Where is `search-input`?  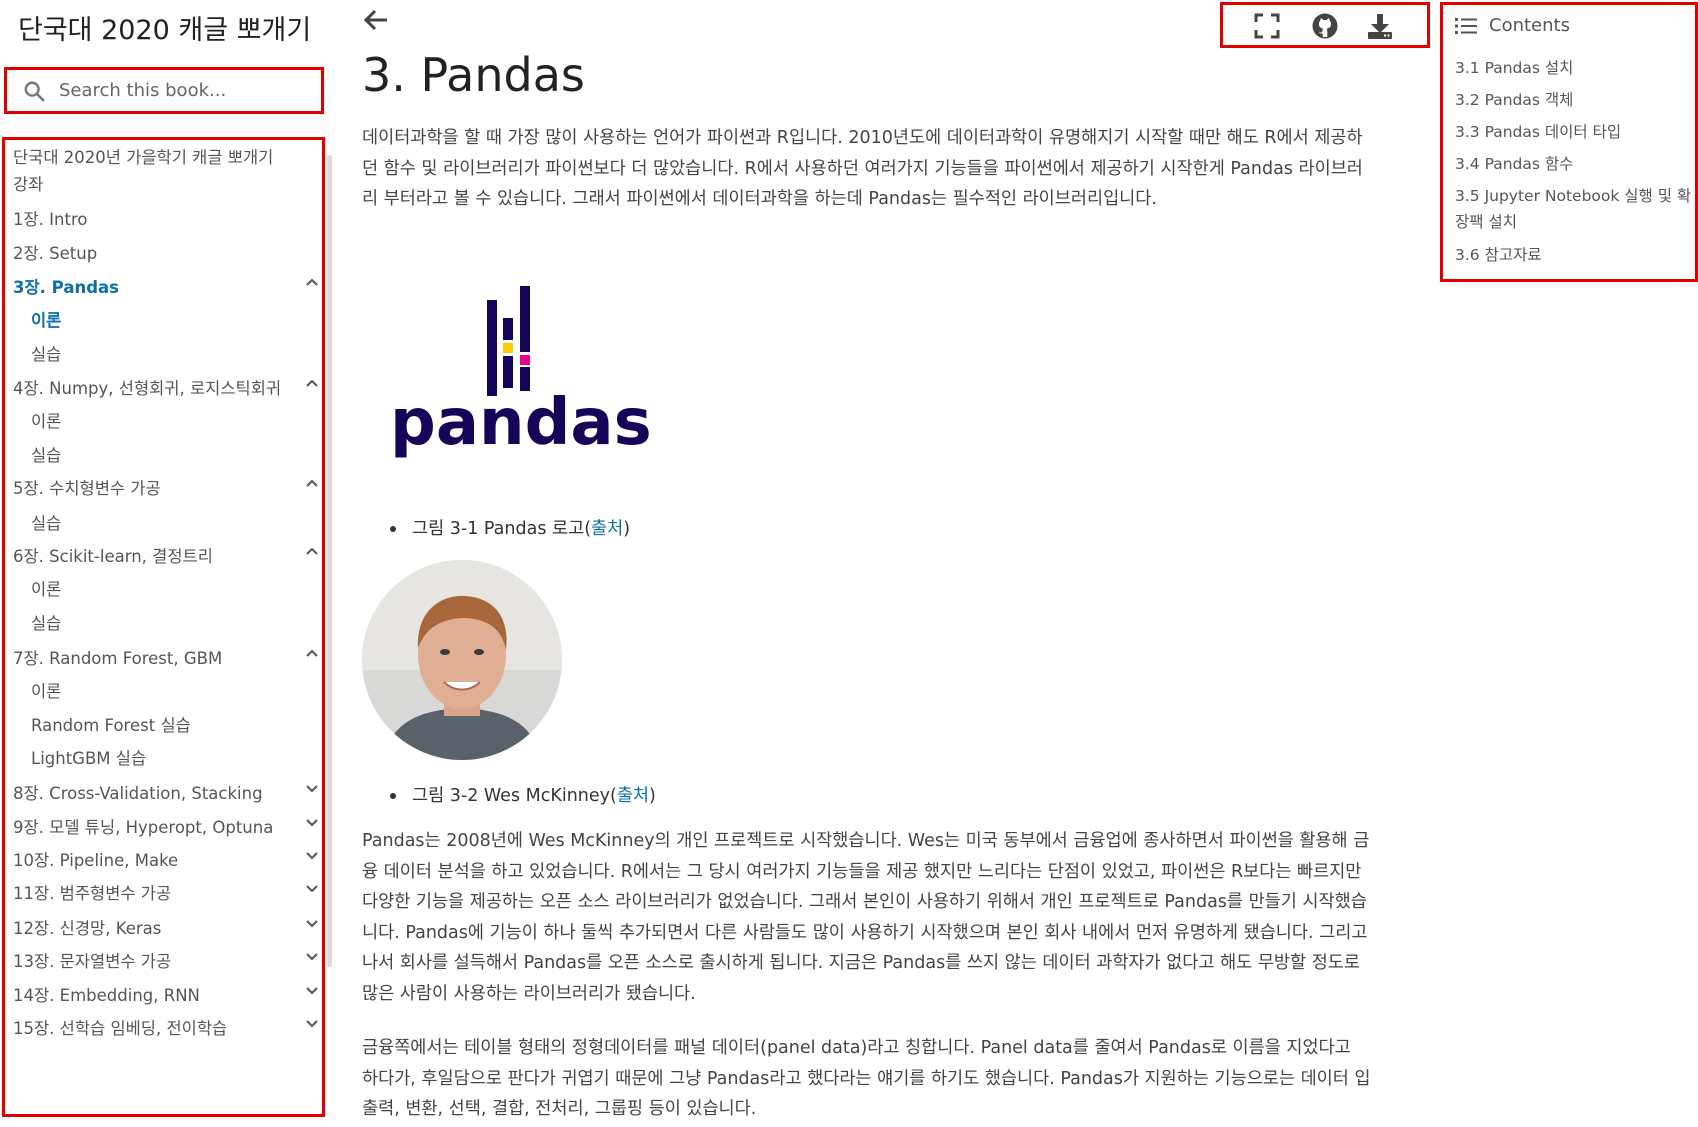 search-input is located at coordinates (179, 90).